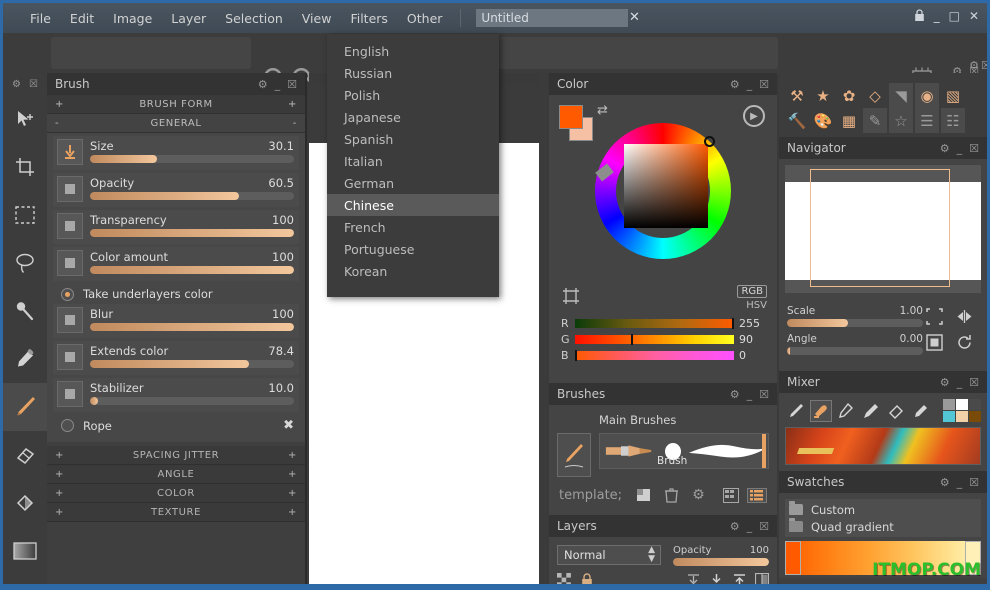 This screenshot has width=990, height=590. Describe the element at coordinates (871, 411) in the screenshot. I see `blend-icon` at that location.